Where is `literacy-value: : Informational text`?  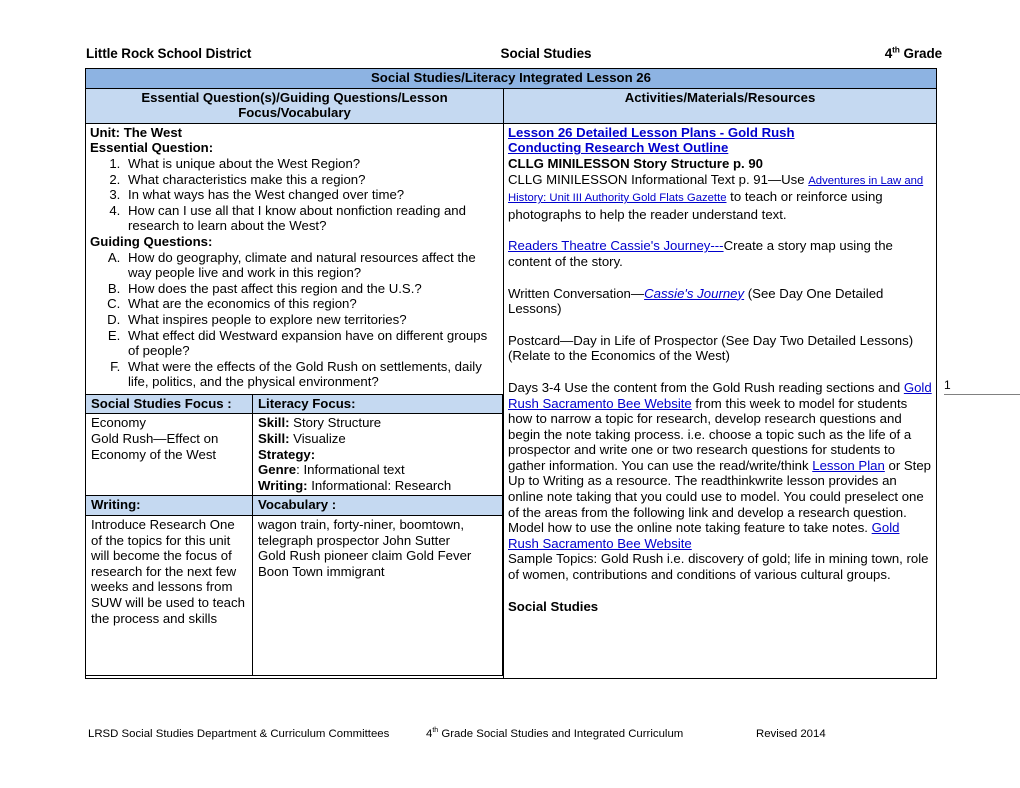
literacy-value: : Informational text is located at coordinates (350, 470).